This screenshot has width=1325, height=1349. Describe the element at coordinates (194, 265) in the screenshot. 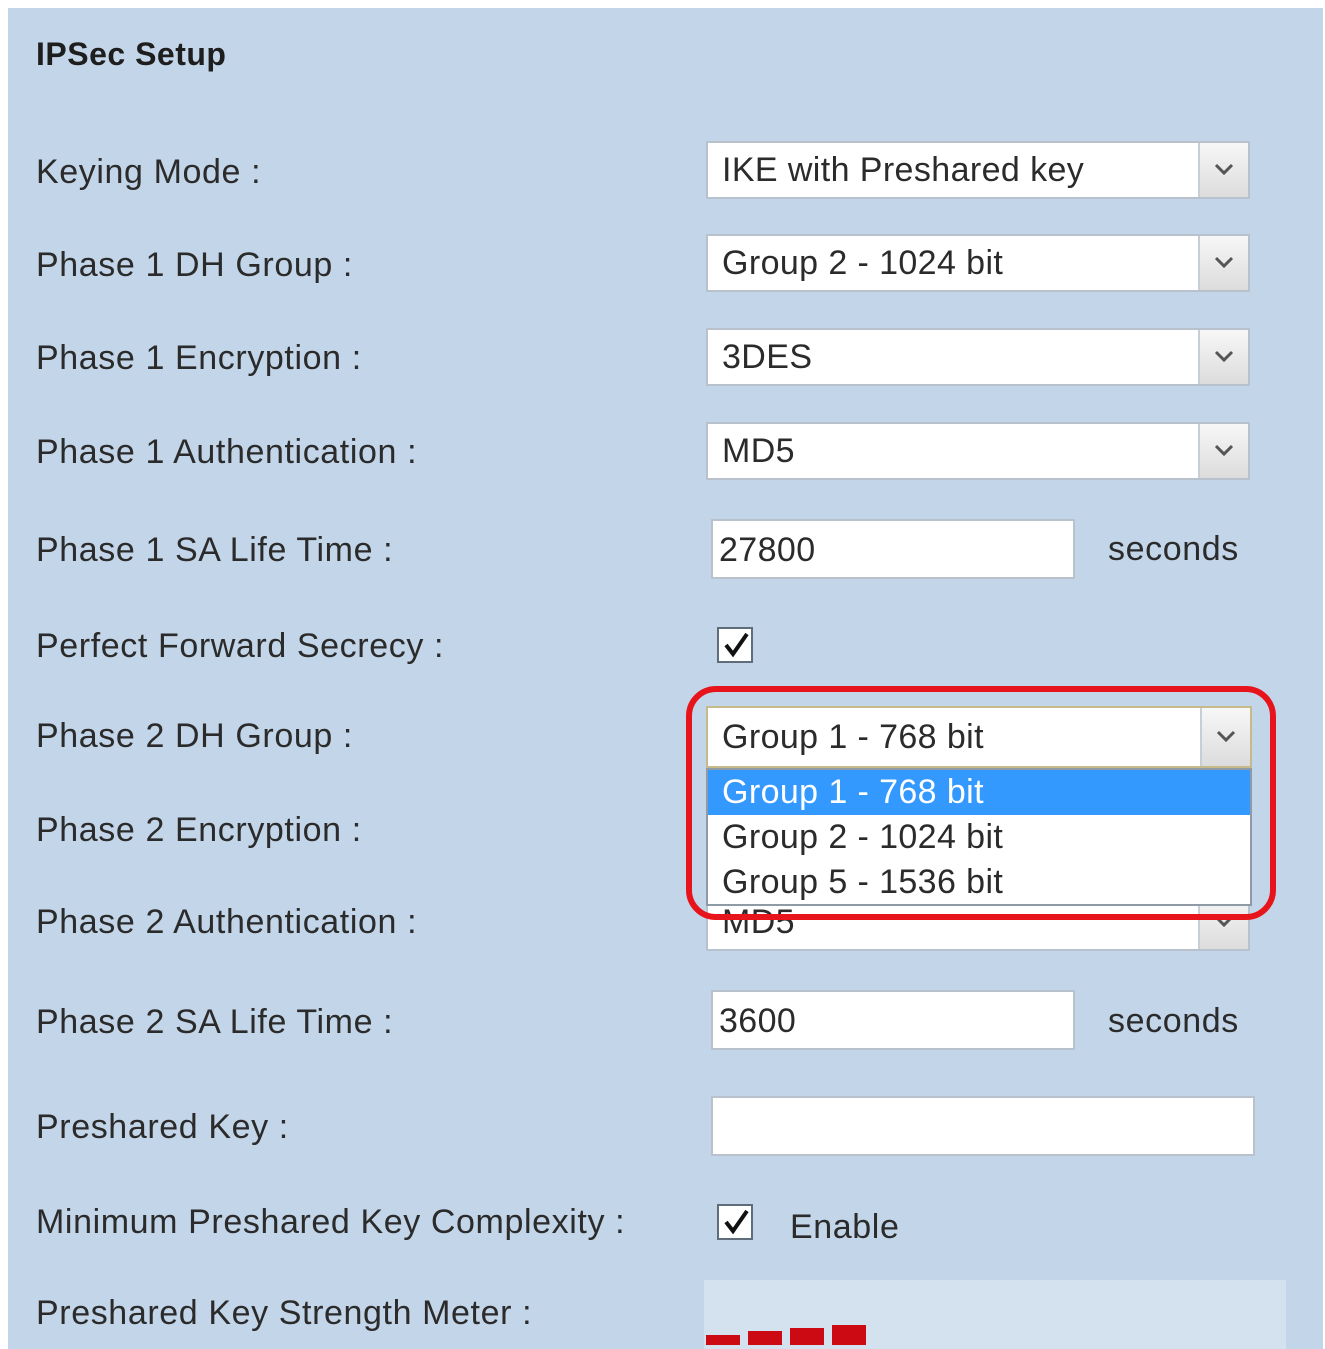

I see `p1-dh-group-label: Phase 1 DH Group :` at that location.